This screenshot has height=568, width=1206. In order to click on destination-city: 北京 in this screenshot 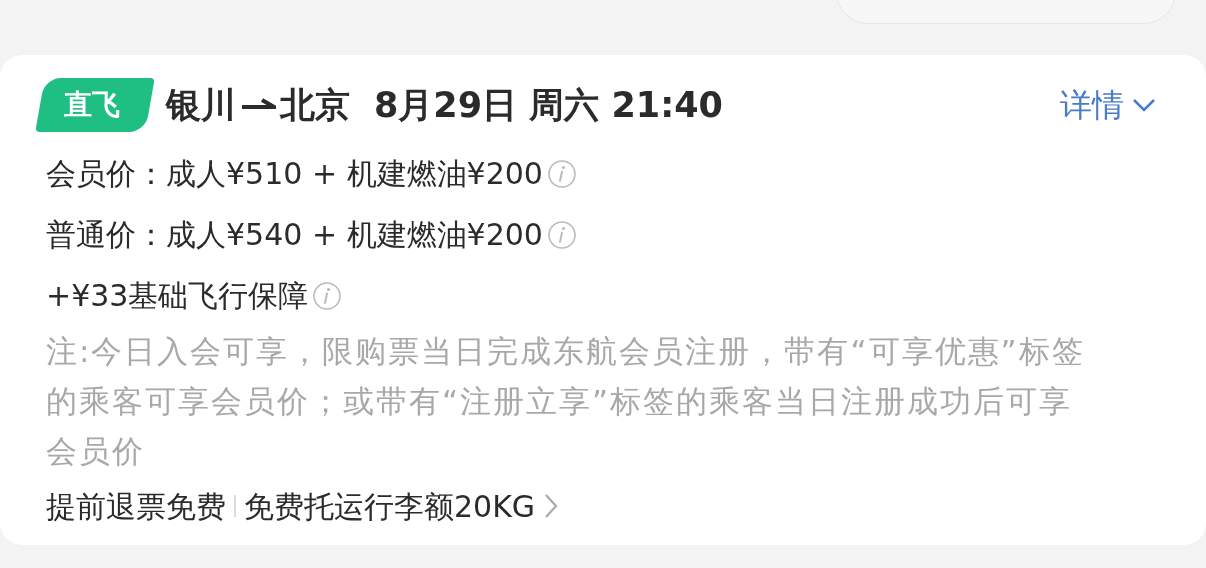, I will do `click(315, 105)`.